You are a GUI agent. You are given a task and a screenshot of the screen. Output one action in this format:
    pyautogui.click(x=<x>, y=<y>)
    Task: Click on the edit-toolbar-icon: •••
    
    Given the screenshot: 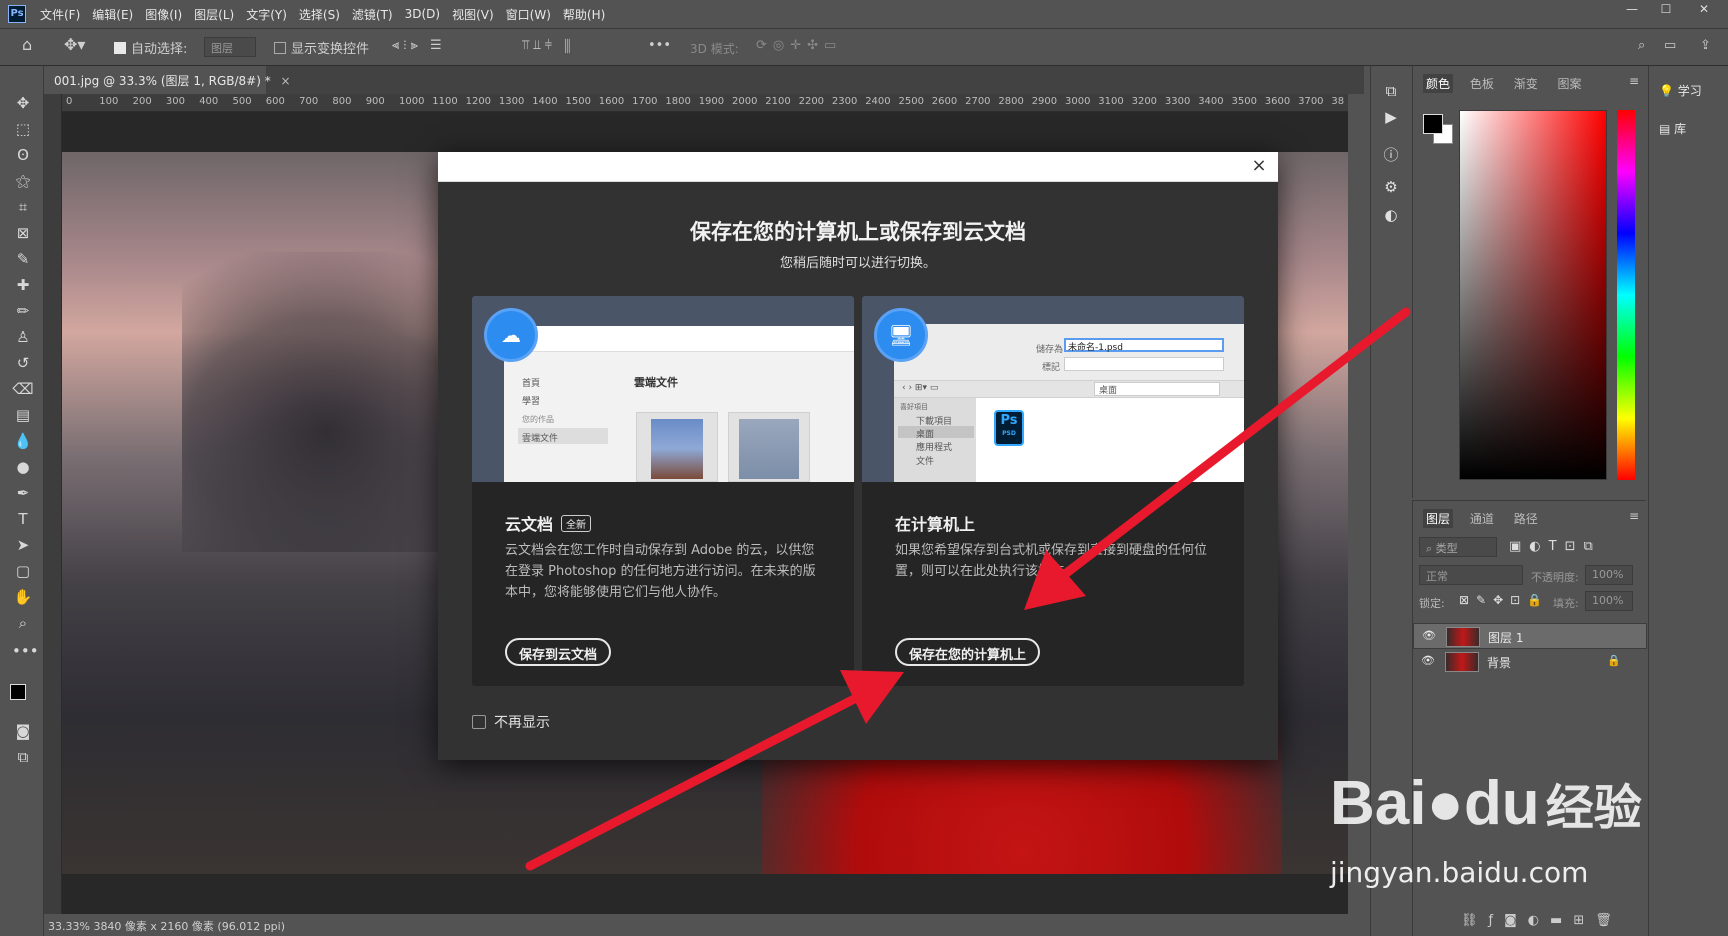 What is the action you would take?
    pyautogui.click(x=25, y=651)
    